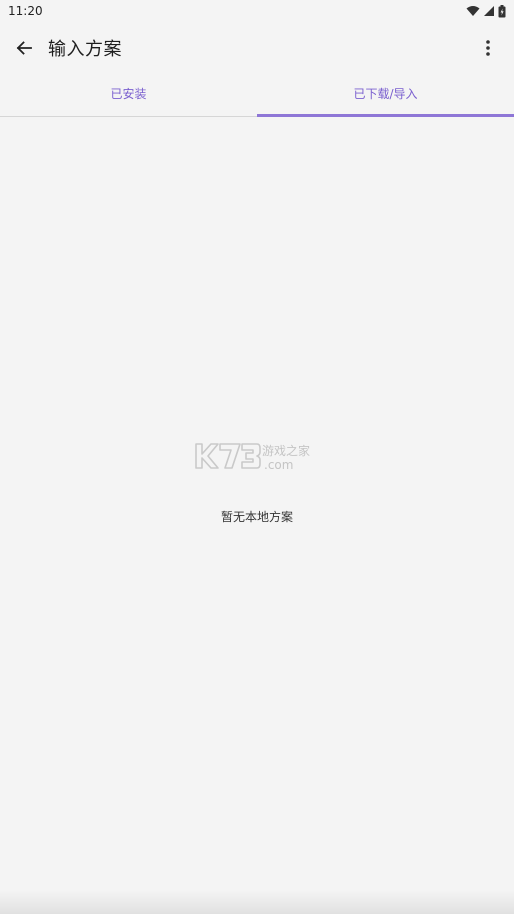 The width and height of the screenshot is (514, 914). I want to click on status-time: 11:20, so click(25, 11).